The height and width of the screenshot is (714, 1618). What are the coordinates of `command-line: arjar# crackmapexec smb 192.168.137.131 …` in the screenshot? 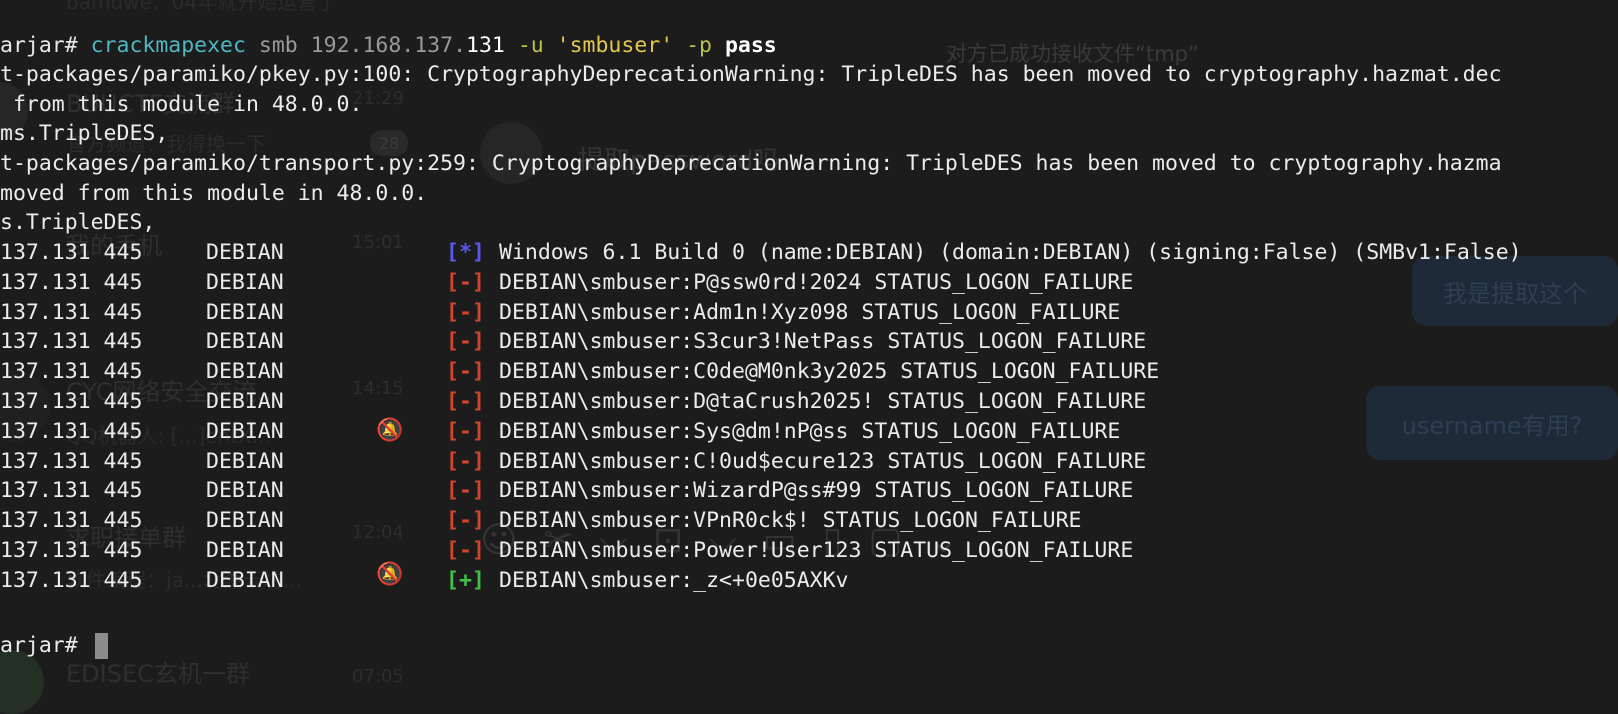 It's located at (388, 46).